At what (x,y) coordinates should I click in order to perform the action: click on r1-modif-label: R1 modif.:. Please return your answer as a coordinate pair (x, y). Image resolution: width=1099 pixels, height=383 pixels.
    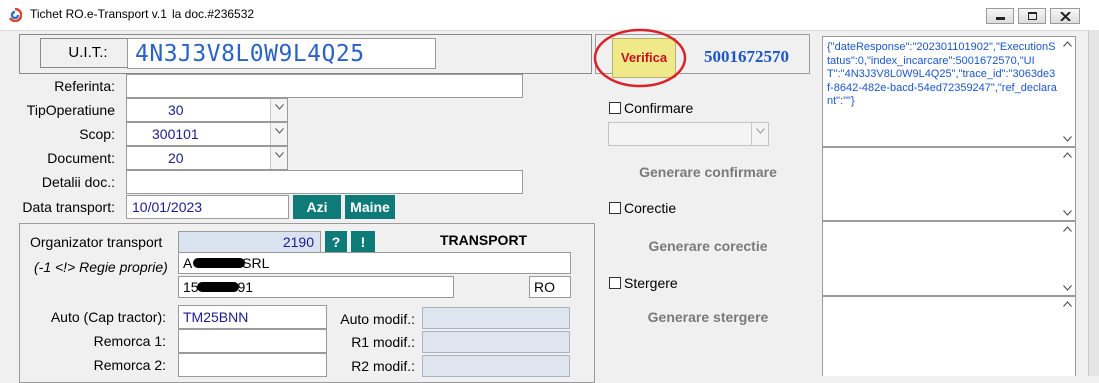
    Looking at the image, I should click on (383, 342).